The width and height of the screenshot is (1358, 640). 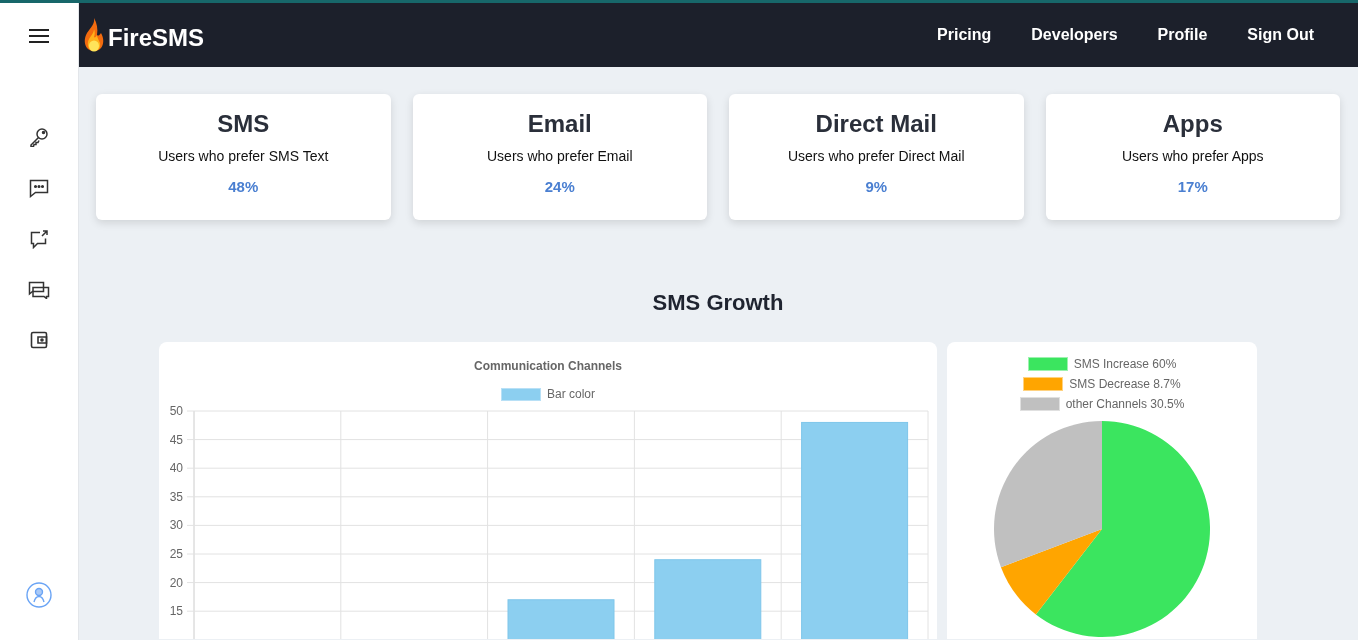 I want to click on legend-label: Bar color, so click(x=571, y=394).